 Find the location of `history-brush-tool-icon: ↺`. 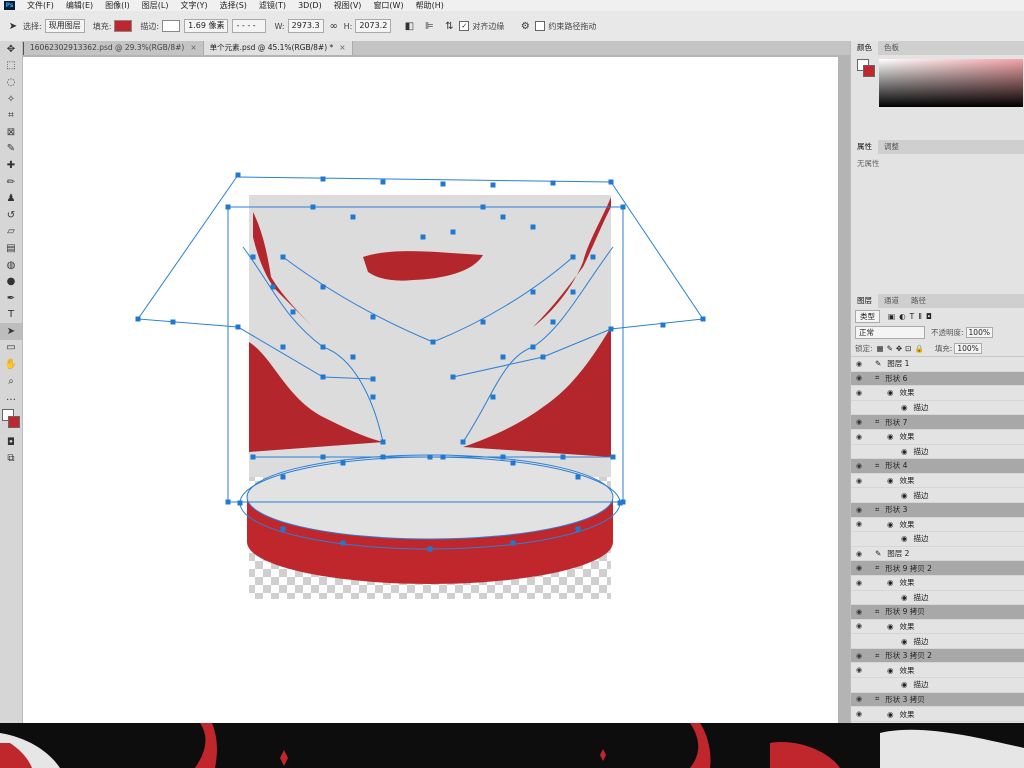

history-brush-tool-icon: ↺ is located at coordinates (11, 215).